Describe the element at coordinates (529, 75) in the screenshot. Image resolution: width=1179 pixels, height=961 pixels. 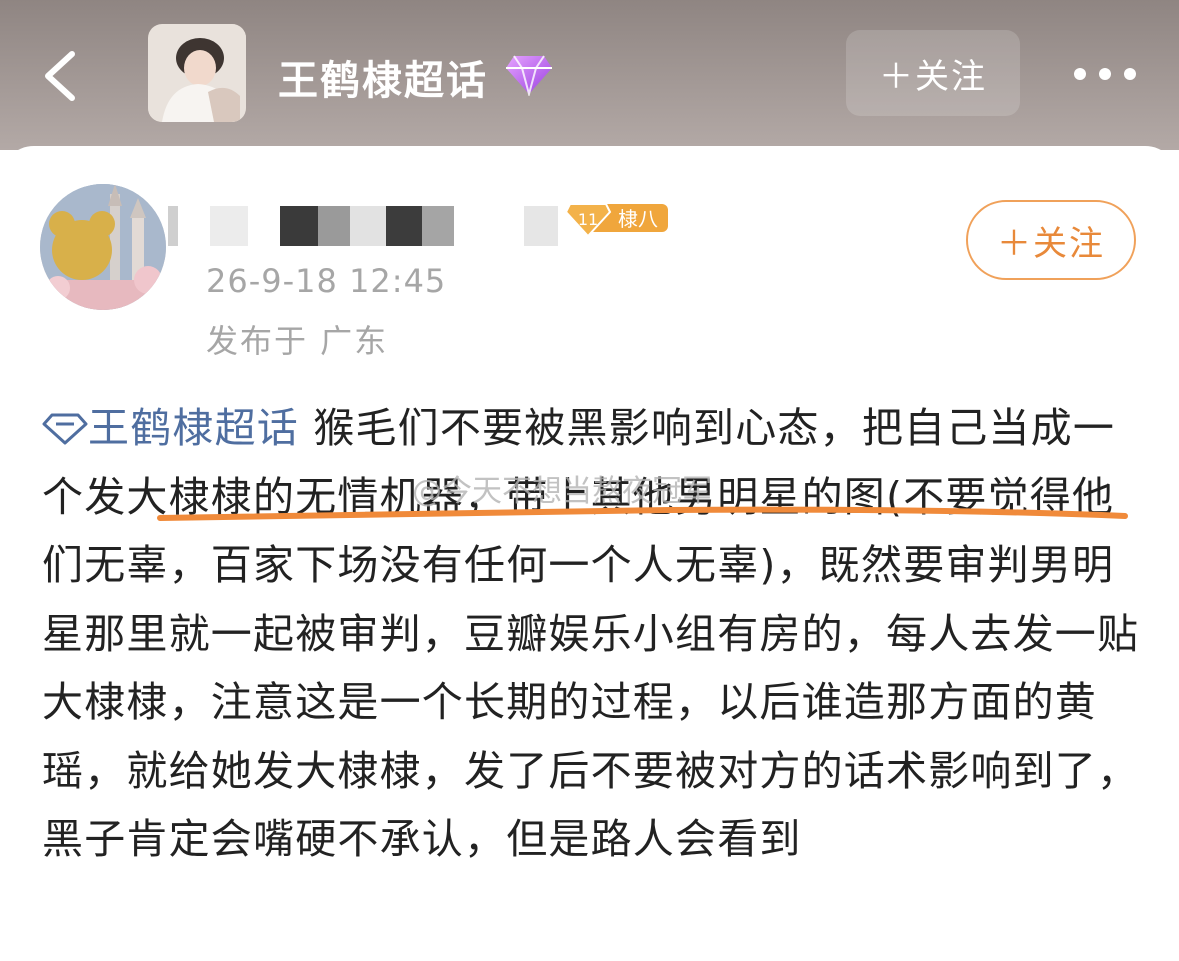
I see `diamond-icon` at that location.